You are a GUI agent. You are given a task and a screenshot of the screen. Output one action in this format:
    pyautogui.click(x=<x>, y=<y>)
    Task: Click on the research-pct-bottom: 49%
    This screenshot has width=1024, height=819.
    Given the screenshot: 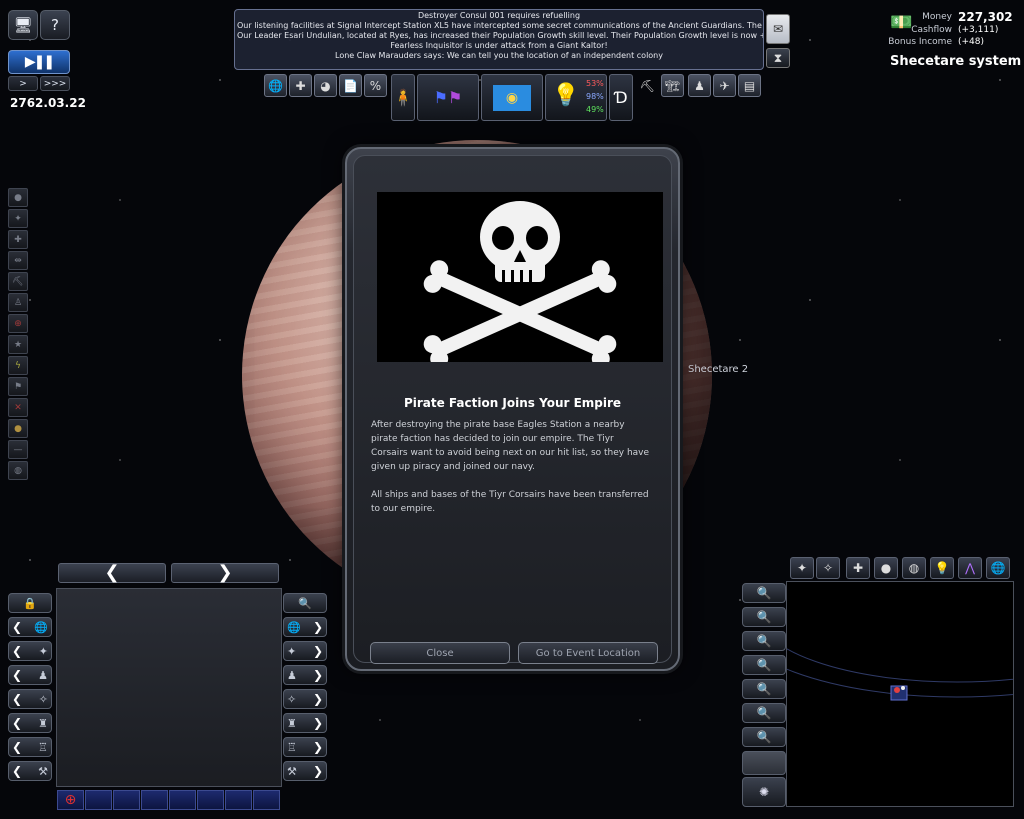 What is the action you would take?
    pyautogui.click(x=595, y=109)
    